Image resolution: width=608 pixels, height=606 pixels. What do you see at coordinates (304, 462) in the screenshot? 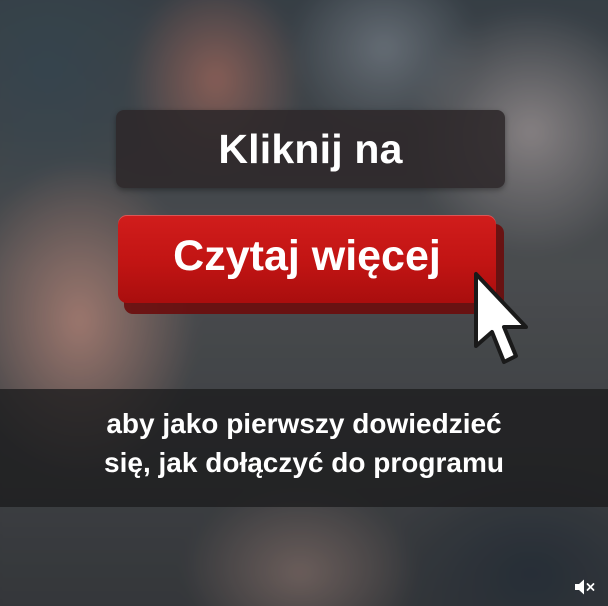
I see `caption-line-2: się, jak dołączyć do programu` at bounding box center [304, 462].